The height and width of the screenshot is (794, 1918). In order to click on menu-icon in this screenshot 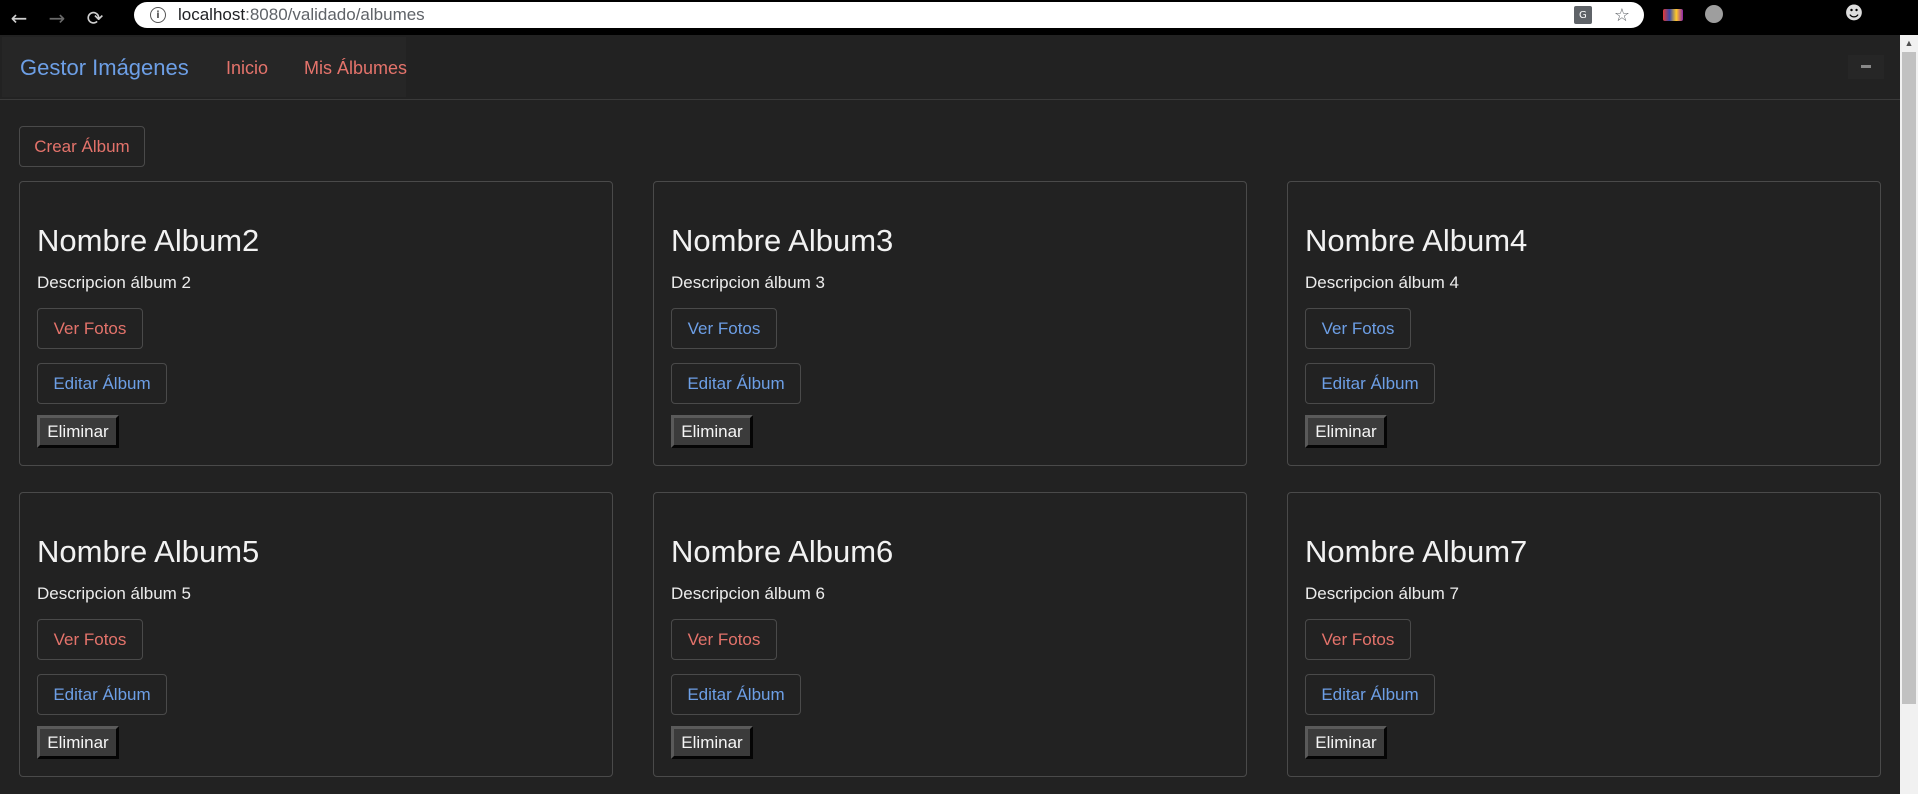, I will do `click(1866, 66)`.